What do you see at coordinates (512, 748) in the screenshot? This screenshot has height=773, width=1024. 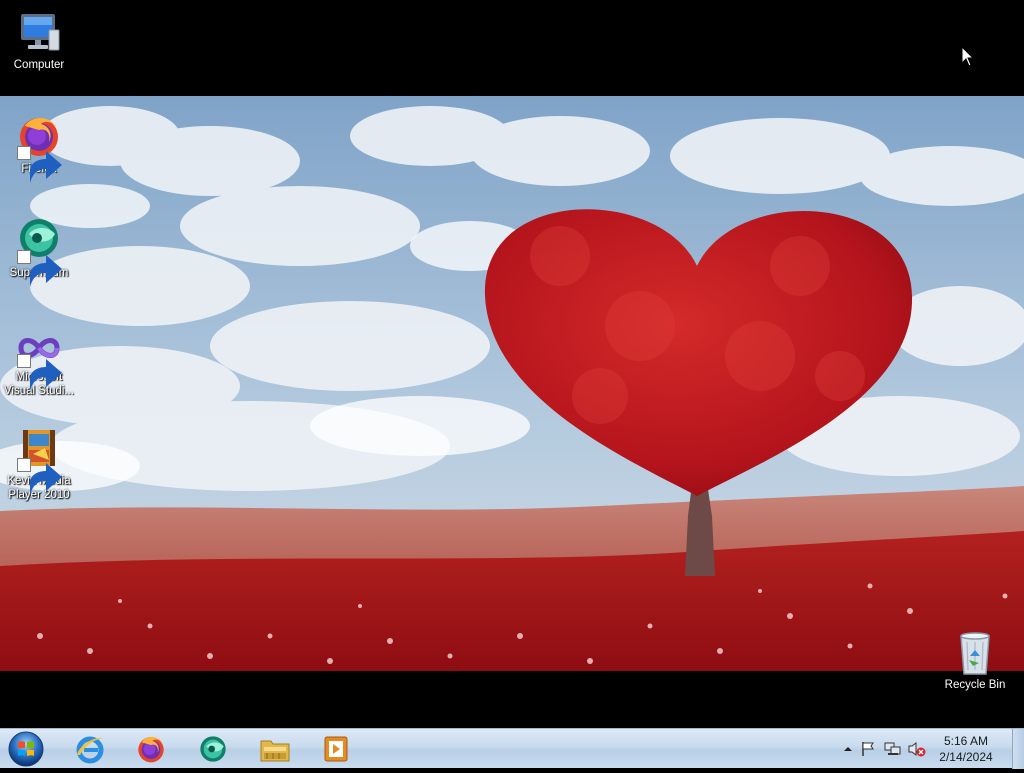 I see `taskbar: 5:16 AM 2/14/2024` at bounding box center [512, 748].